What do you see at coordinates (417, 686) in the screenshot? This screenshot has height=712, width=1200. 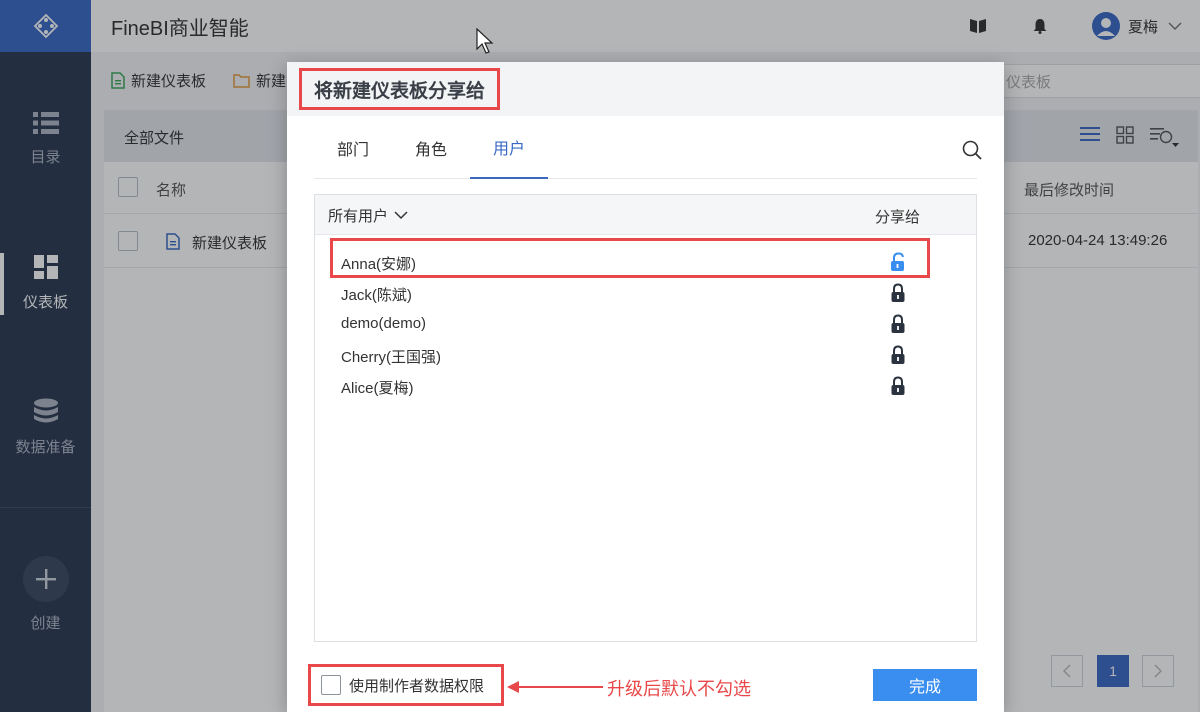 I see `checkbox-label: 使用制作者数据权限` at bounding box center [417, 686].